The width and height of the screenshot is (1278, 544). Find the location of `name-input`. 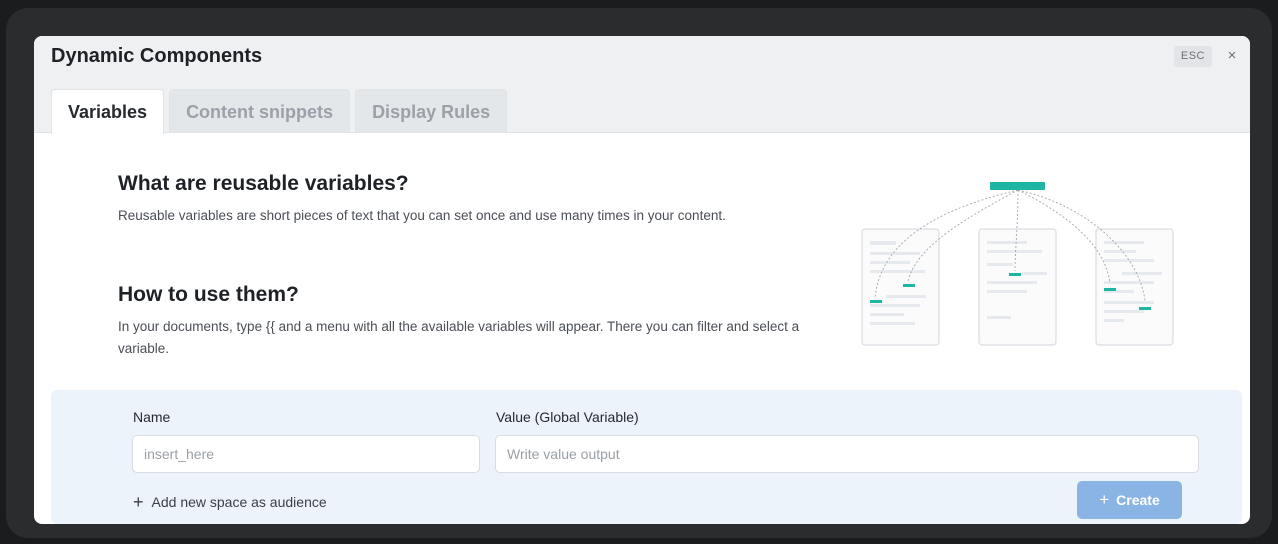

name-input is located at coordinates (306, 454).